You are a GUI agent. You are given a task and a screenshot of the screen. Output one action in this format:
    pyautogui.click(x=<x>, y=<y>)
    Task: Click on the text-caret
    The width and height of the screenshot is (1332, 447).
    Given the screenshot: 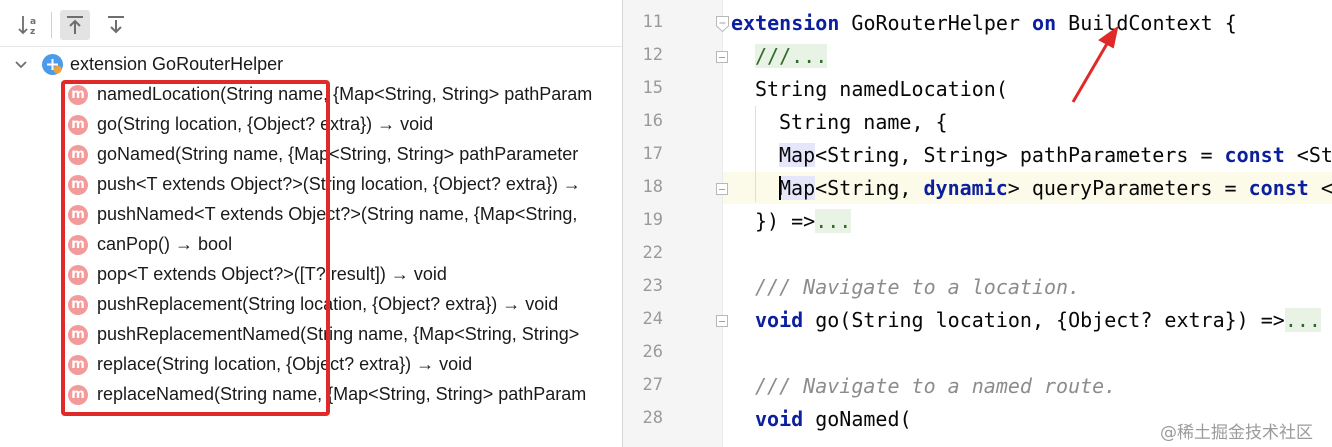 What is the action you would take?
    pyautogui.click(x=780, y=187)
    